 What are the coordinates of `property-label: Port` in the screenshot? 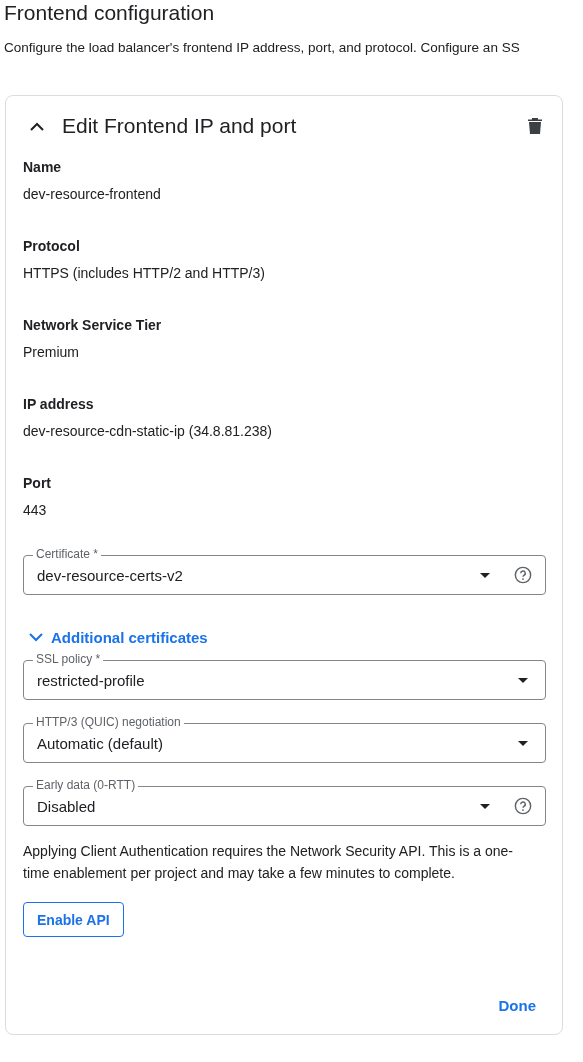 It's located at (37, 483).